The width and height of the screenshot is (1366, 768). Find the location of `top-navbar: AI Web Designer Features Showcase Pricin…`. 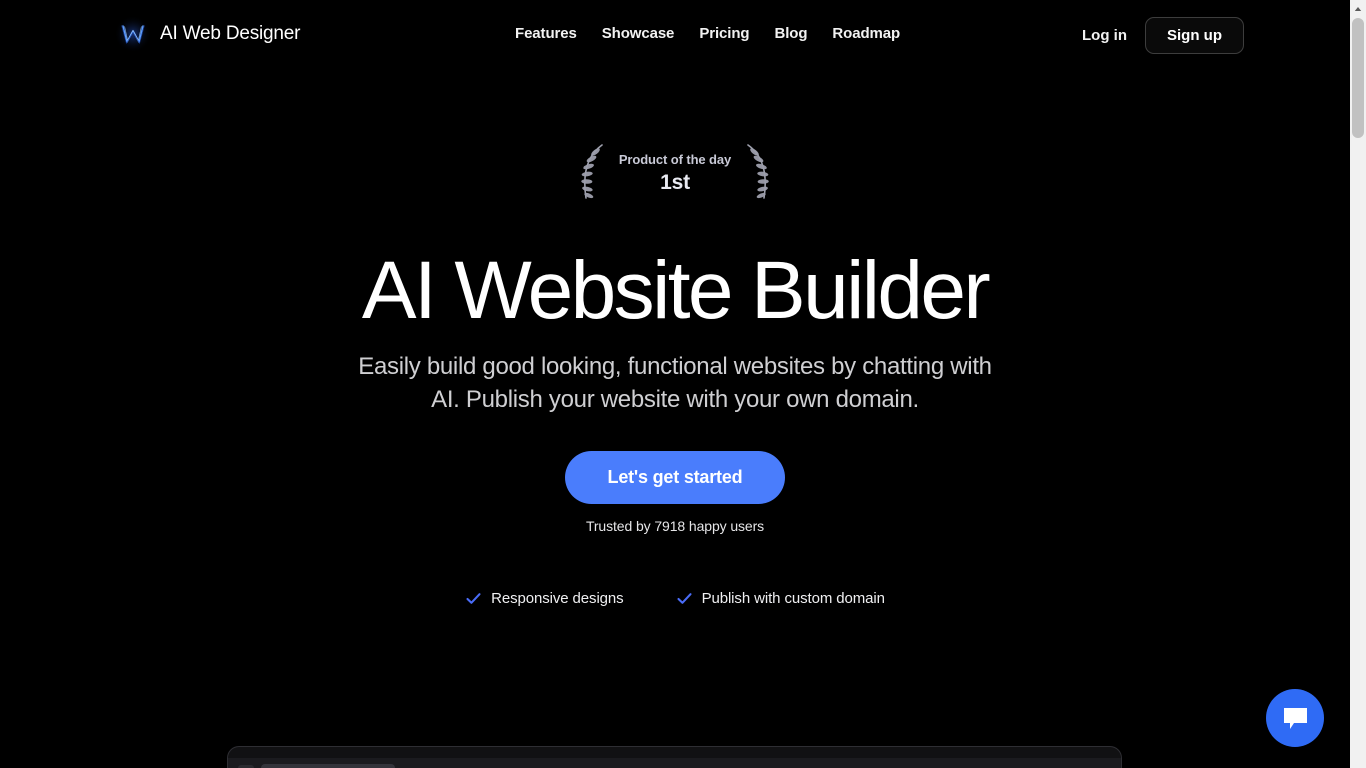

top-navbar: AI Web Designer Features Showcase Pricin… is located at coordinates (675, 35).